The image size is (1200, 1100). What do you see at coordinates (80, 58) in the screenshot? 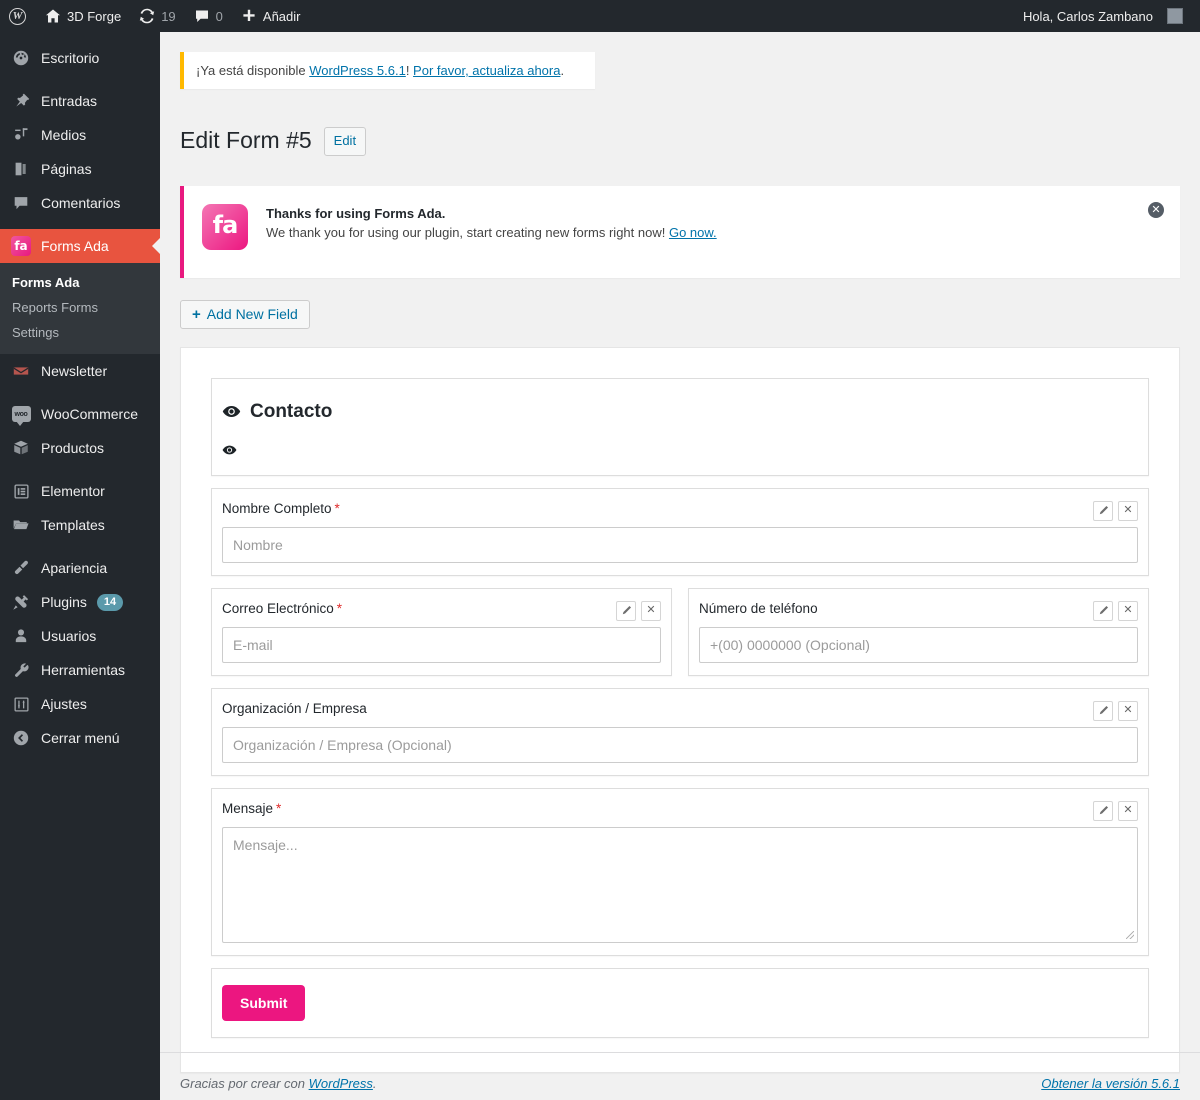
I see `sidebar-item-escritorio: Escritorio` at bounding box center [80, 58].